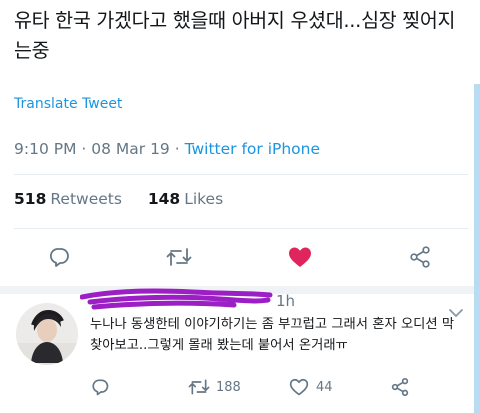  I want to click on avatar, so click(47, 334).